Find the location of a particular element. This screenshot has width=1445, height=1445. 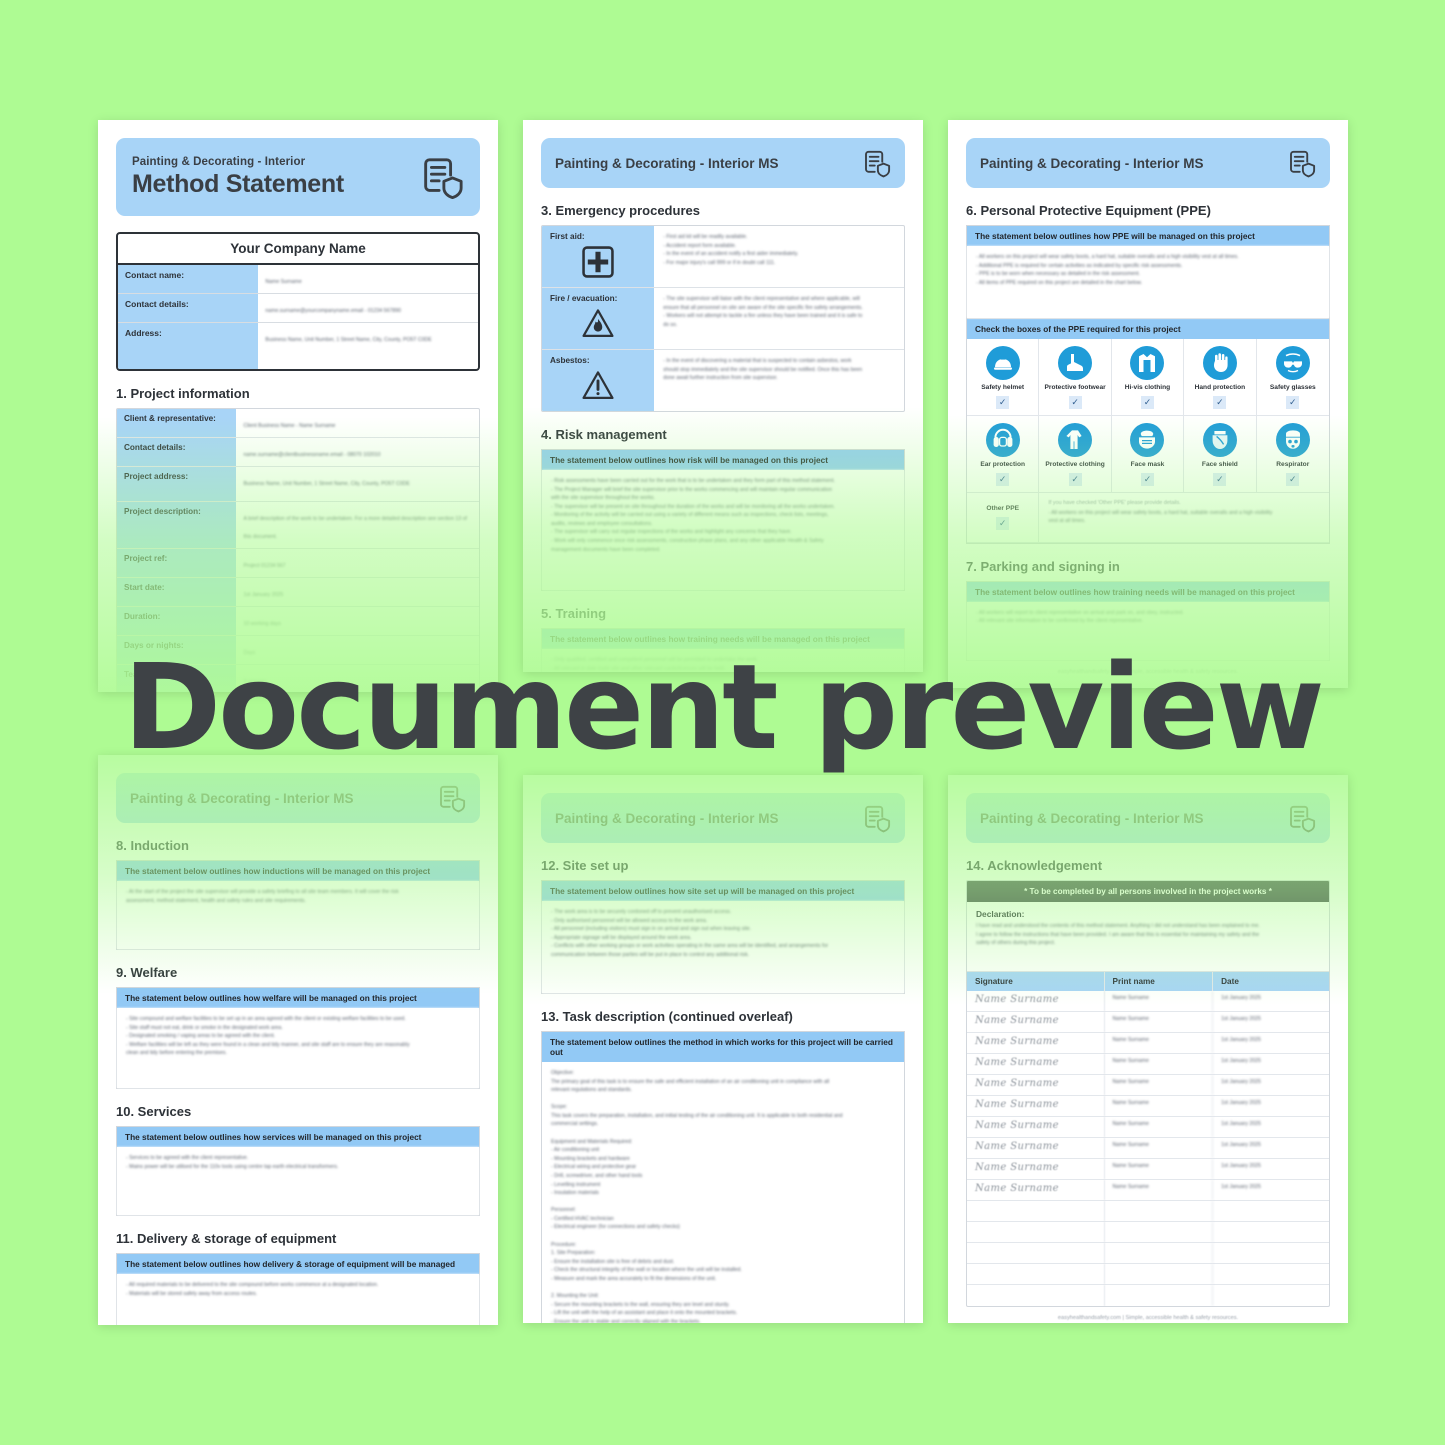

ppe-item-safety-helmet: Safety helmet ✓ is located at coordinates (1003, 377).